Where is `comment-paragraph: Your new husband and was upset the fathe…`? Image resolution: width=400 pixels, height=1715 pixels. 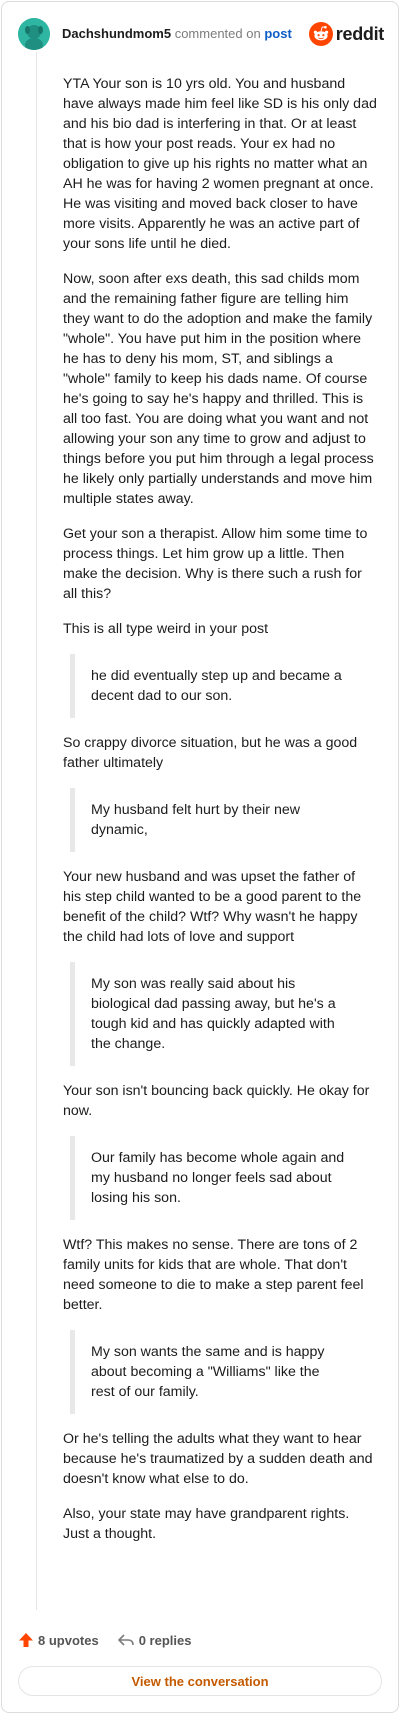 comment-paragraph: Your new husband and was upset the fathe… is located at coordinates (212, 907).